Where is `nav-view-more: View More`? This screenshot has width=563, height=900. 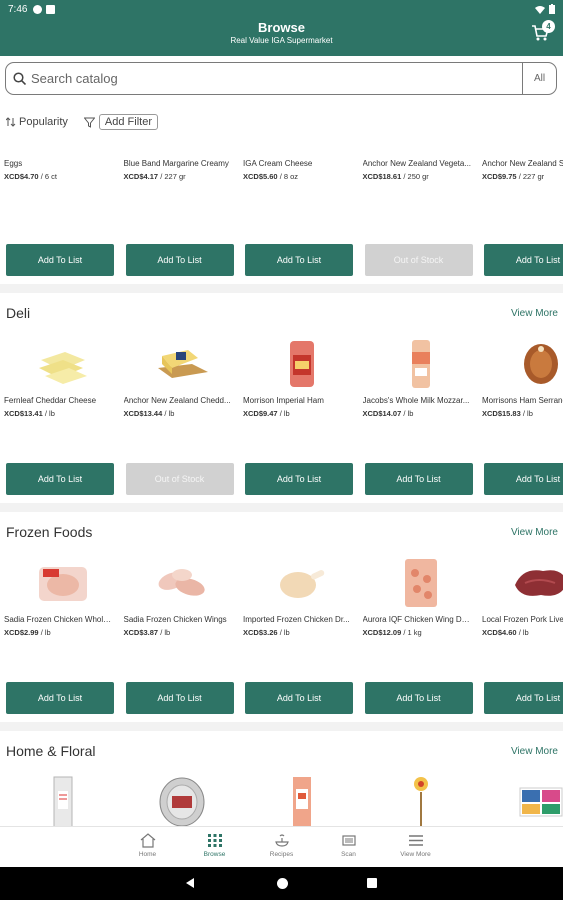
nav-view-more: View More is located at coordinates (415, 847).